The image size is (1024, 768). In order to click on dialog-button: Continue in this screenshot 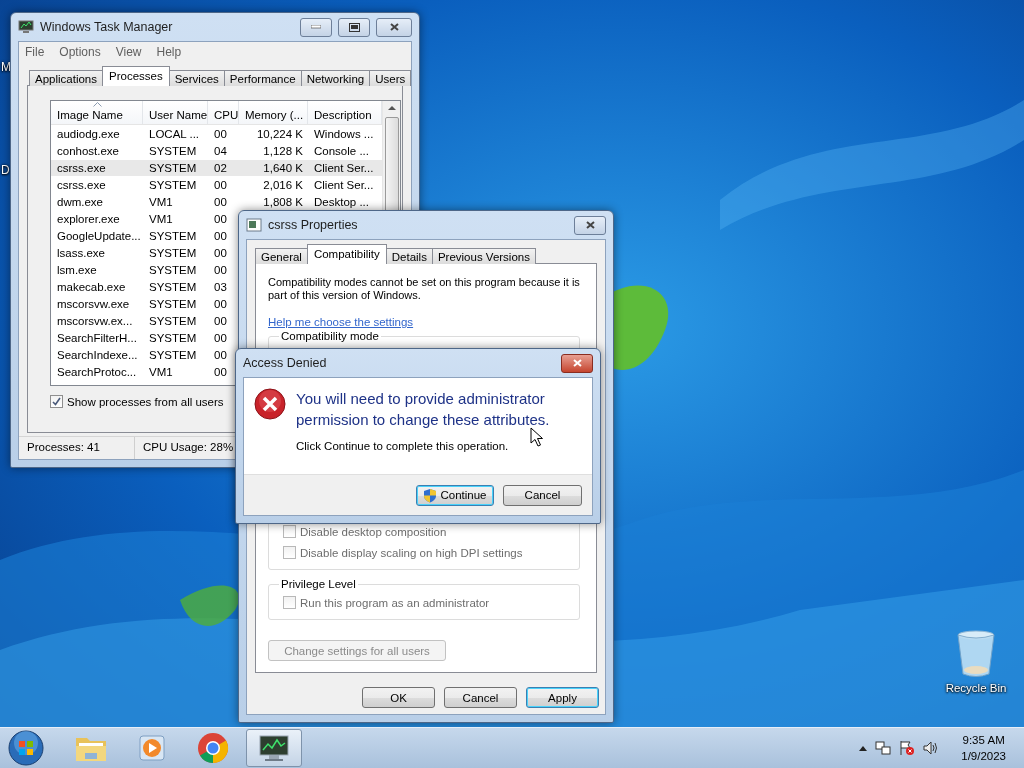, I will do `click(455, 495)`.